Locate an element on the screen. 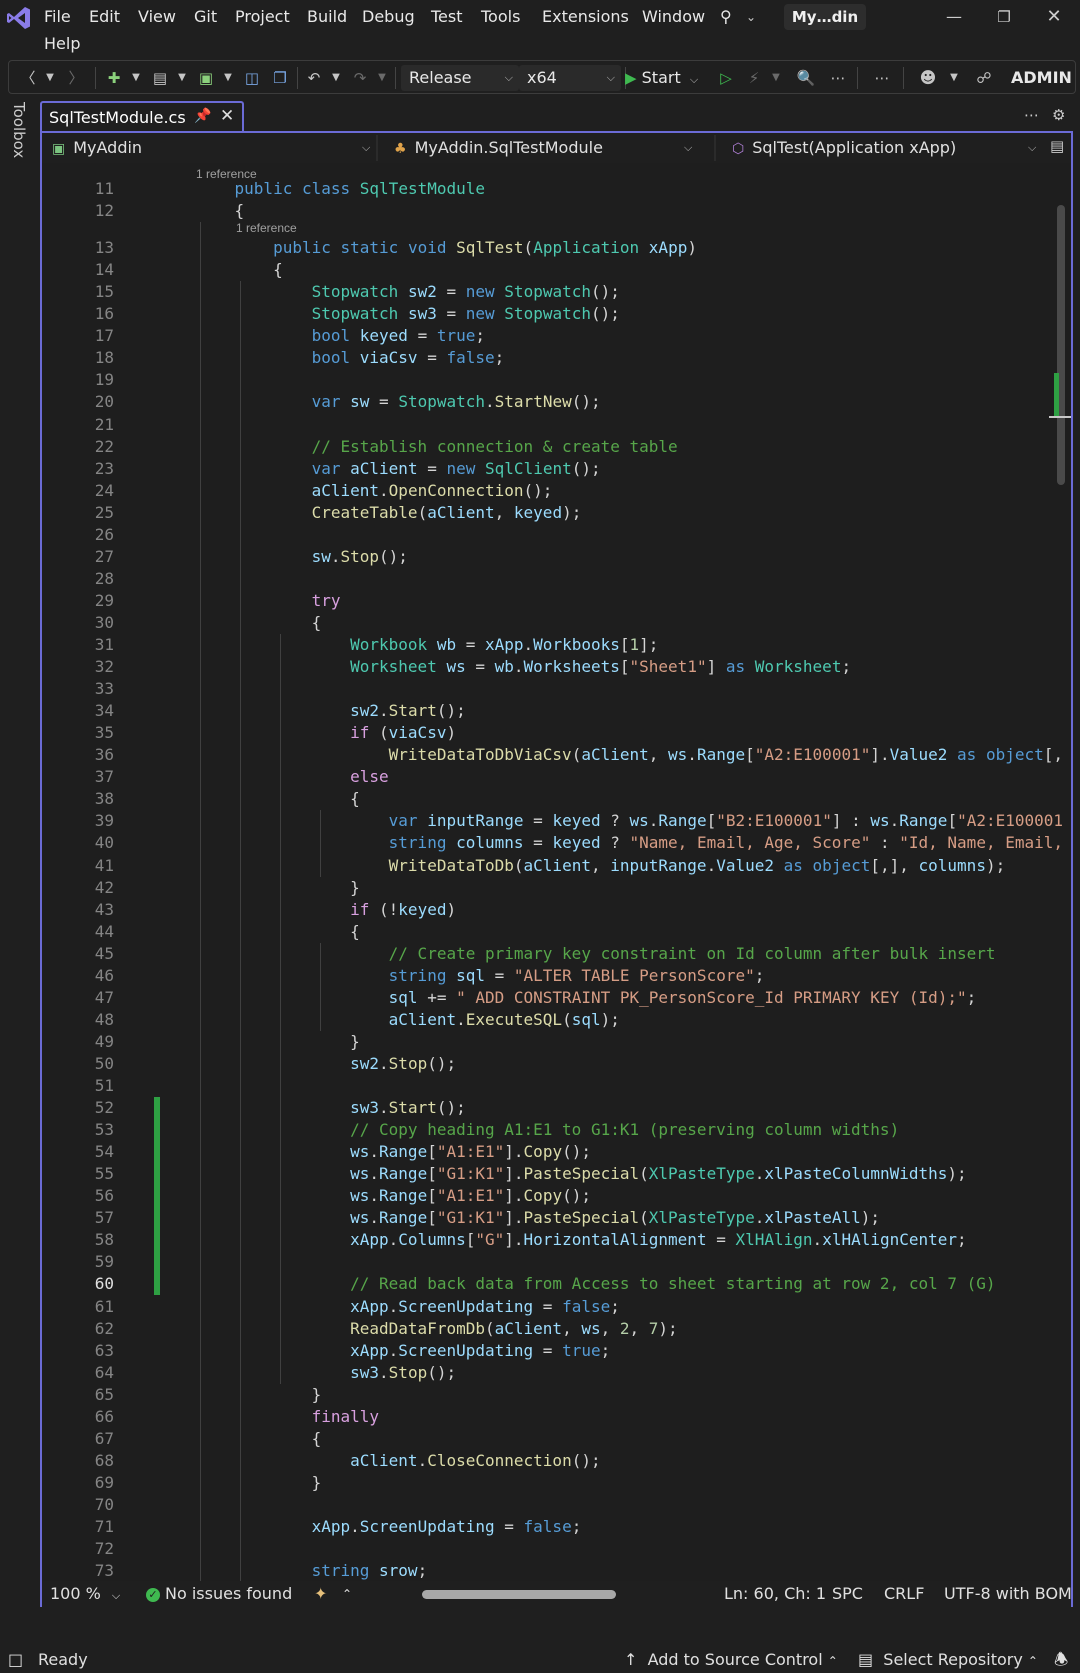 This screenshot has height=1673, width=1080. code-line: 16 Stopwatch sw3 = new Stopwatch(); is located at coordinates (552, 314).